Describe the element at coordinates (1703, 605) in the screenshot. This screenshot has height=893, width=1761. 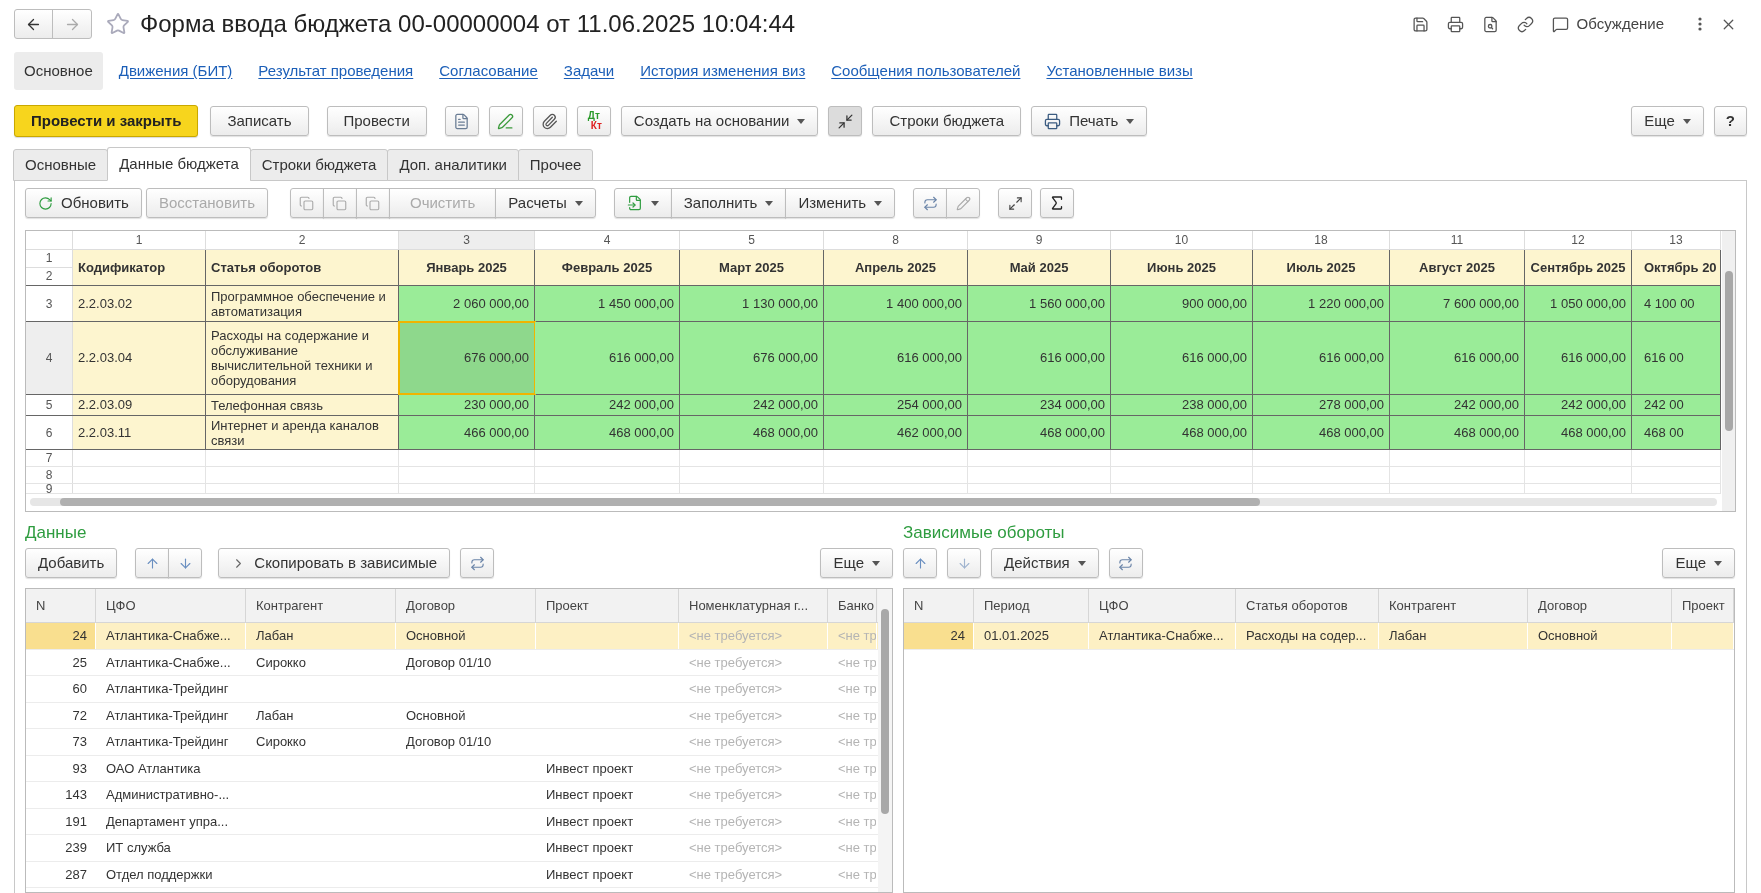
I see `column-header: Проект` at that location.